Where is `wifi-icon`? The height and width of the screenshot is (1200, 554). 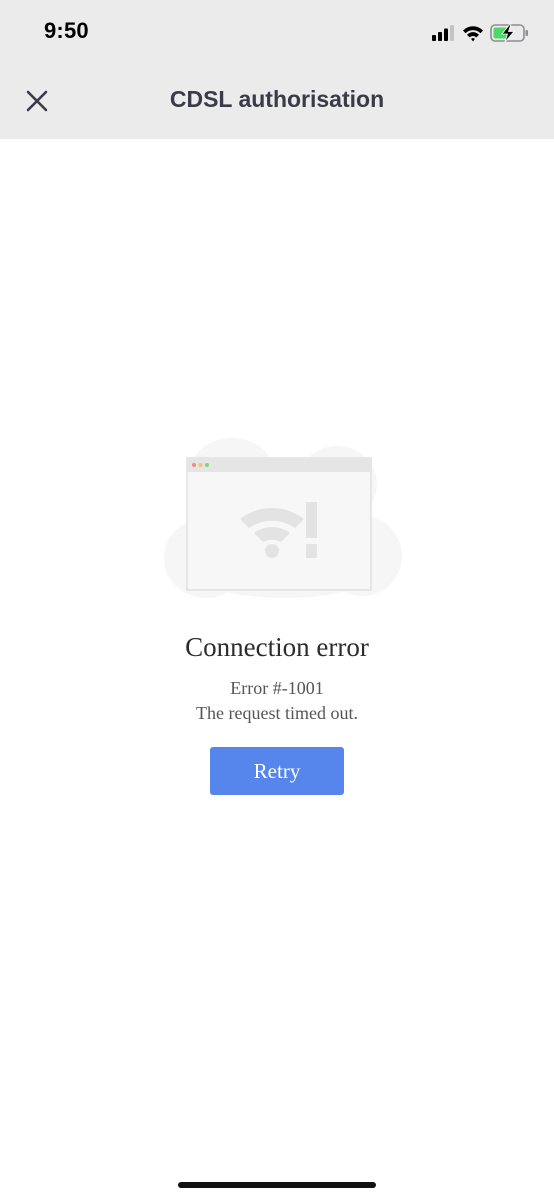 wifi-icon is located at coordinates (473, 34).